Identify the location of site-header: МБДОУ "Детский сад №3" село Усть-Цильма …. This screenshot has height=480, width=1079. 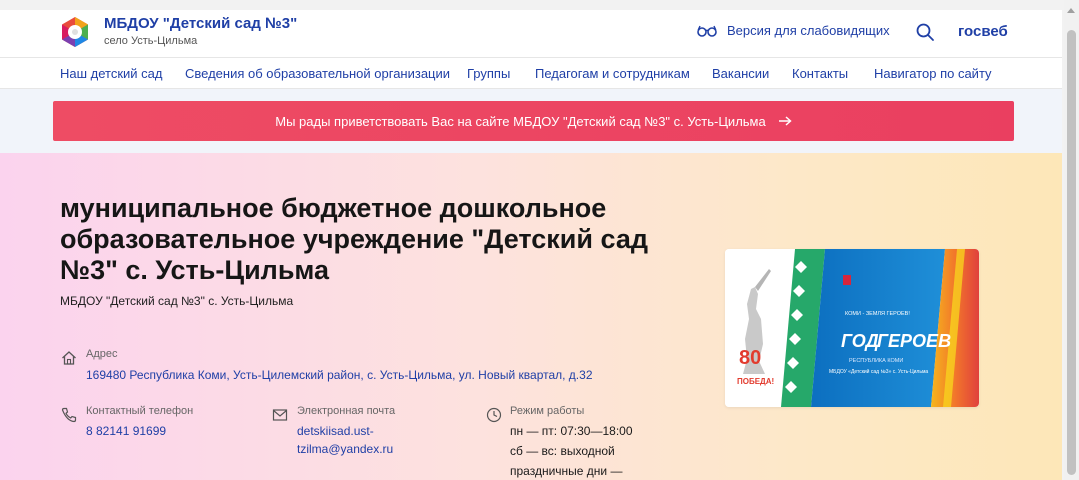
(531, 33).